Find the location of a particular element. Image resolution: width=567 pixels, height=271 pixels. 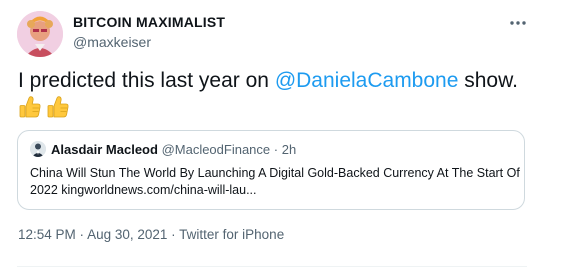

tweet-text-after: show. is located at coordinates (488, 80).